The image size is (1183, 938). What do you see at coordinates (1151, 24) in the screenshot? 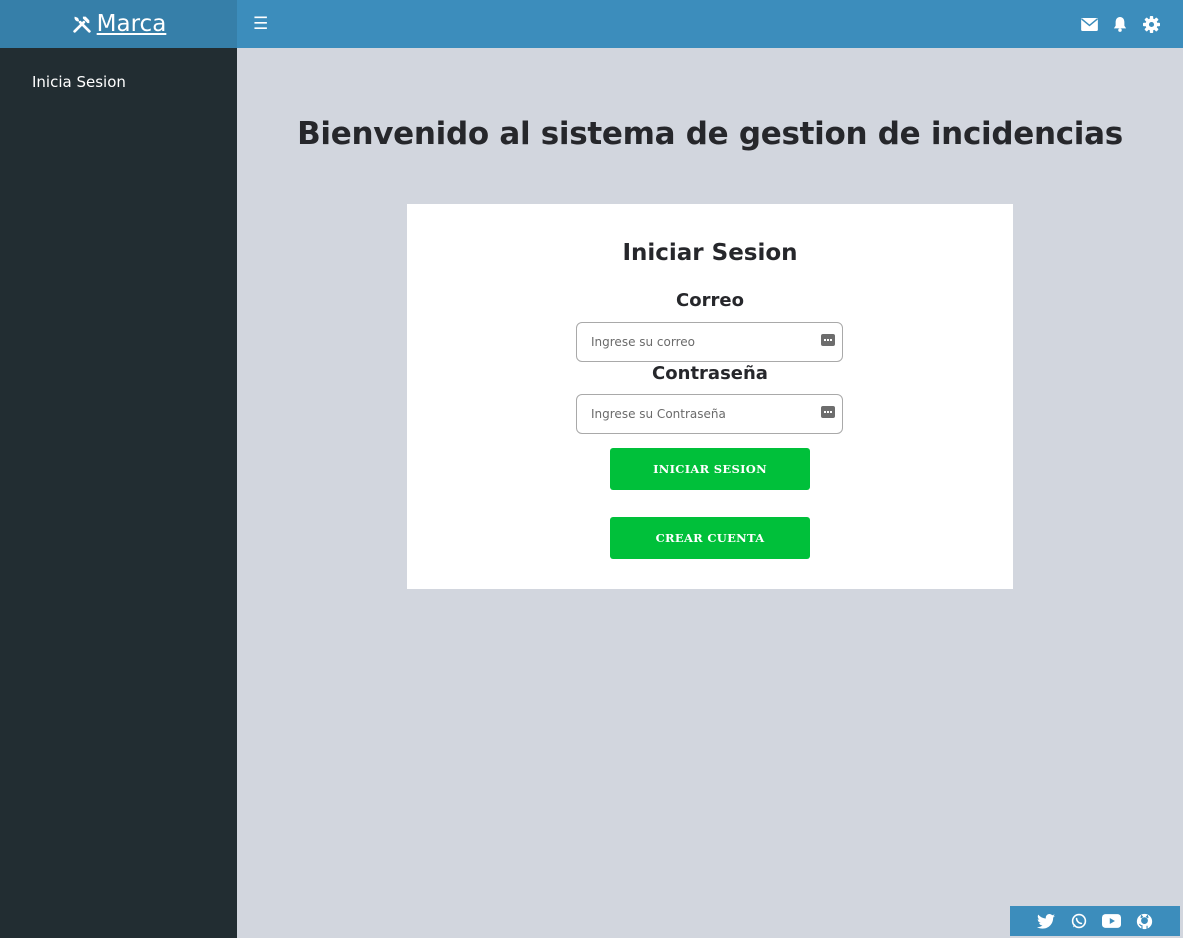
I see `gear-icon` at bounding box center [1151, 24].